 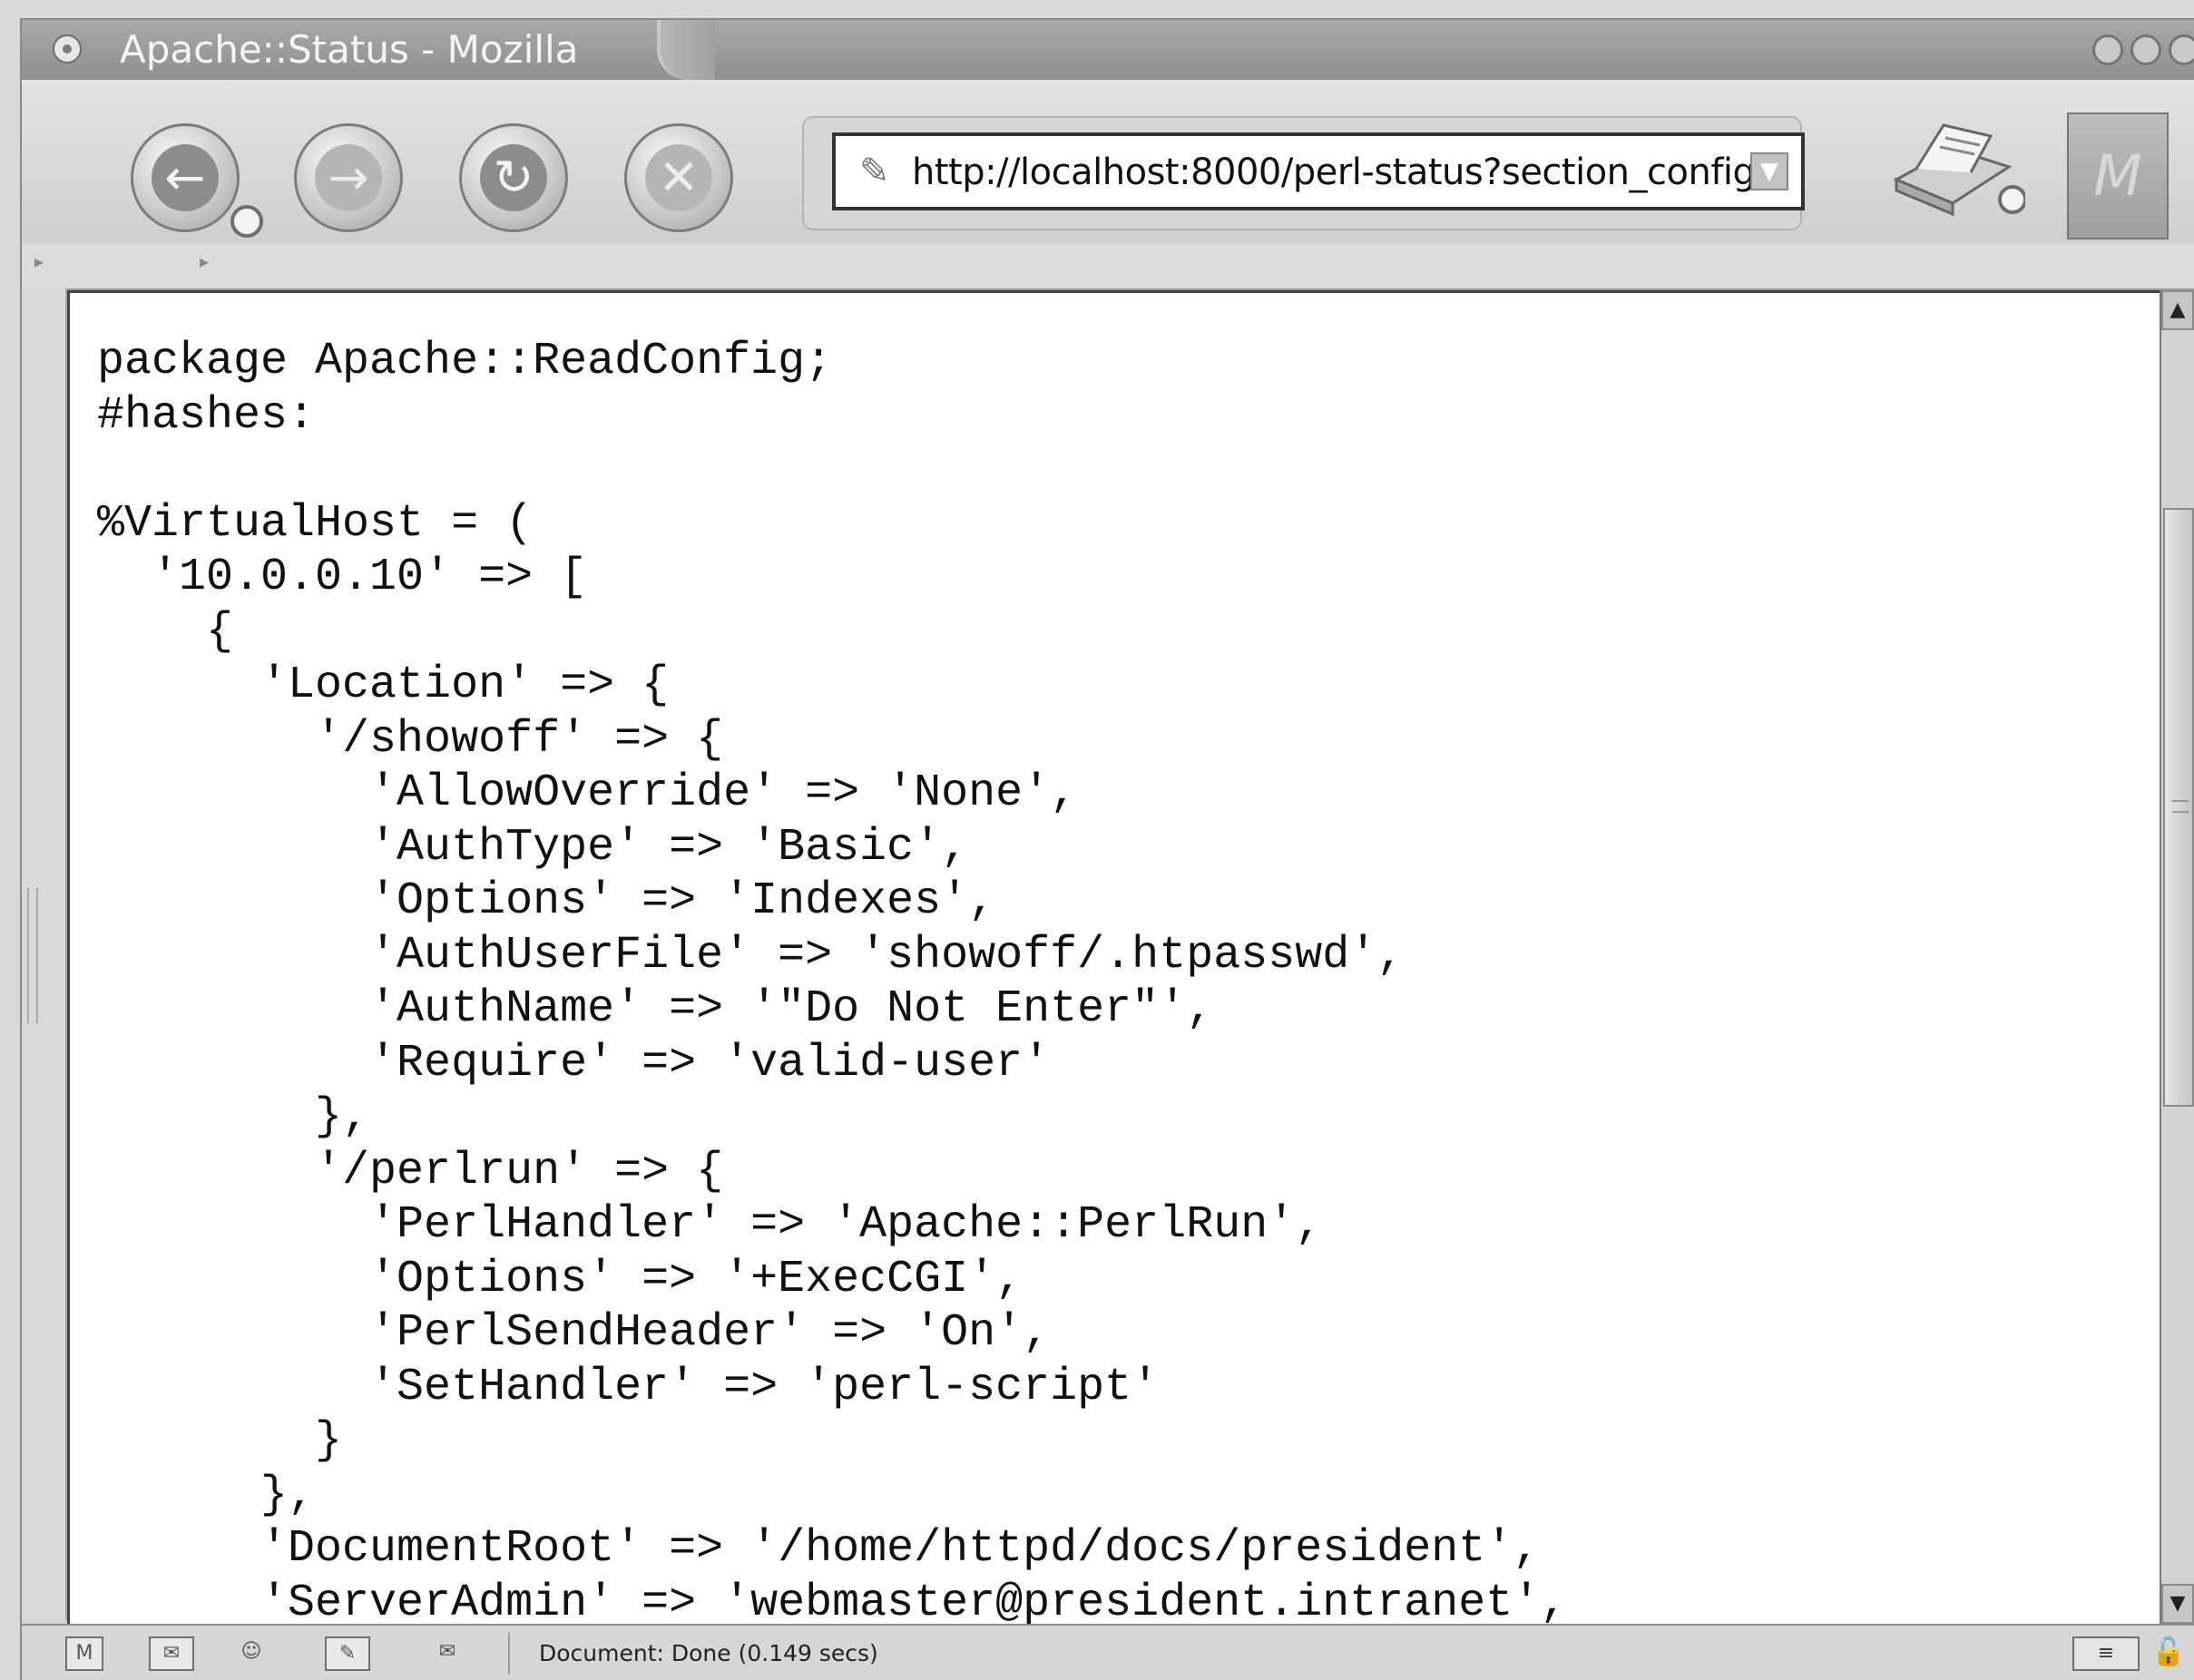 What do you see at coordinates (448, 1654) in the screenshot?
I see `addressbook-icon: ✉` at bounding box center [448, 1654].